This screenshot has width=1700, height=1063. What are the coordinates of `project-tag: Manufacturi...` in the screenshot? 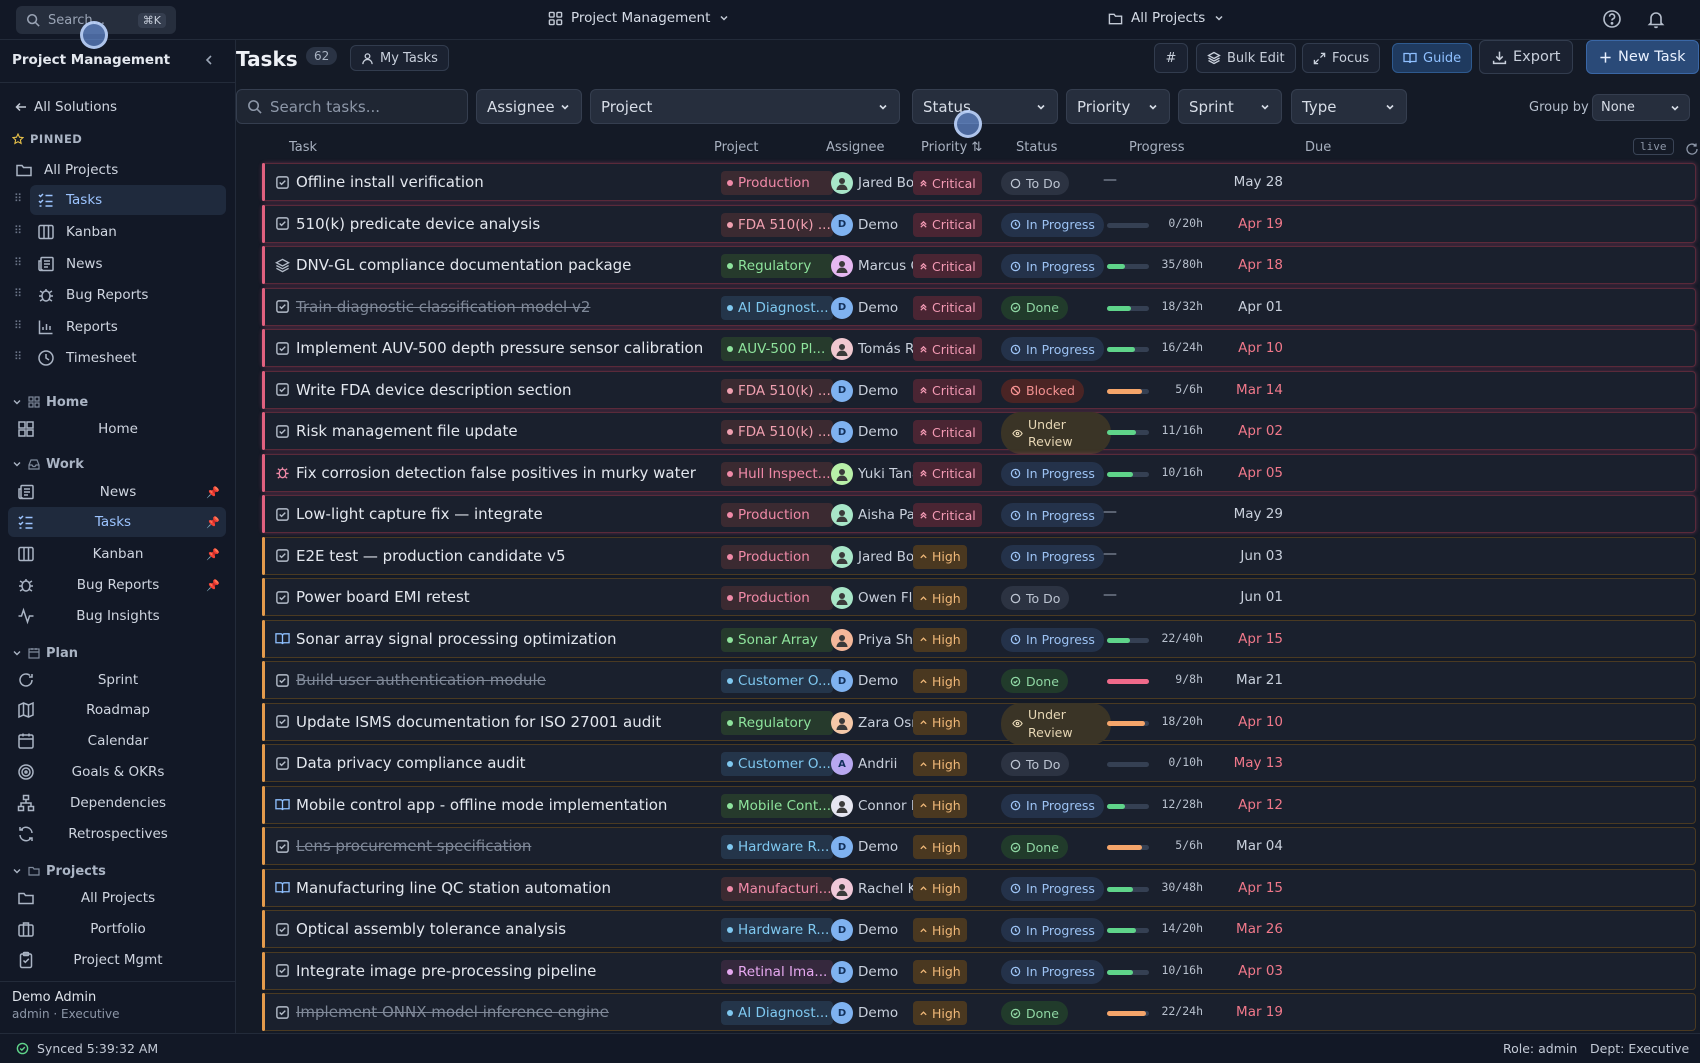 It's located at (777, 888).